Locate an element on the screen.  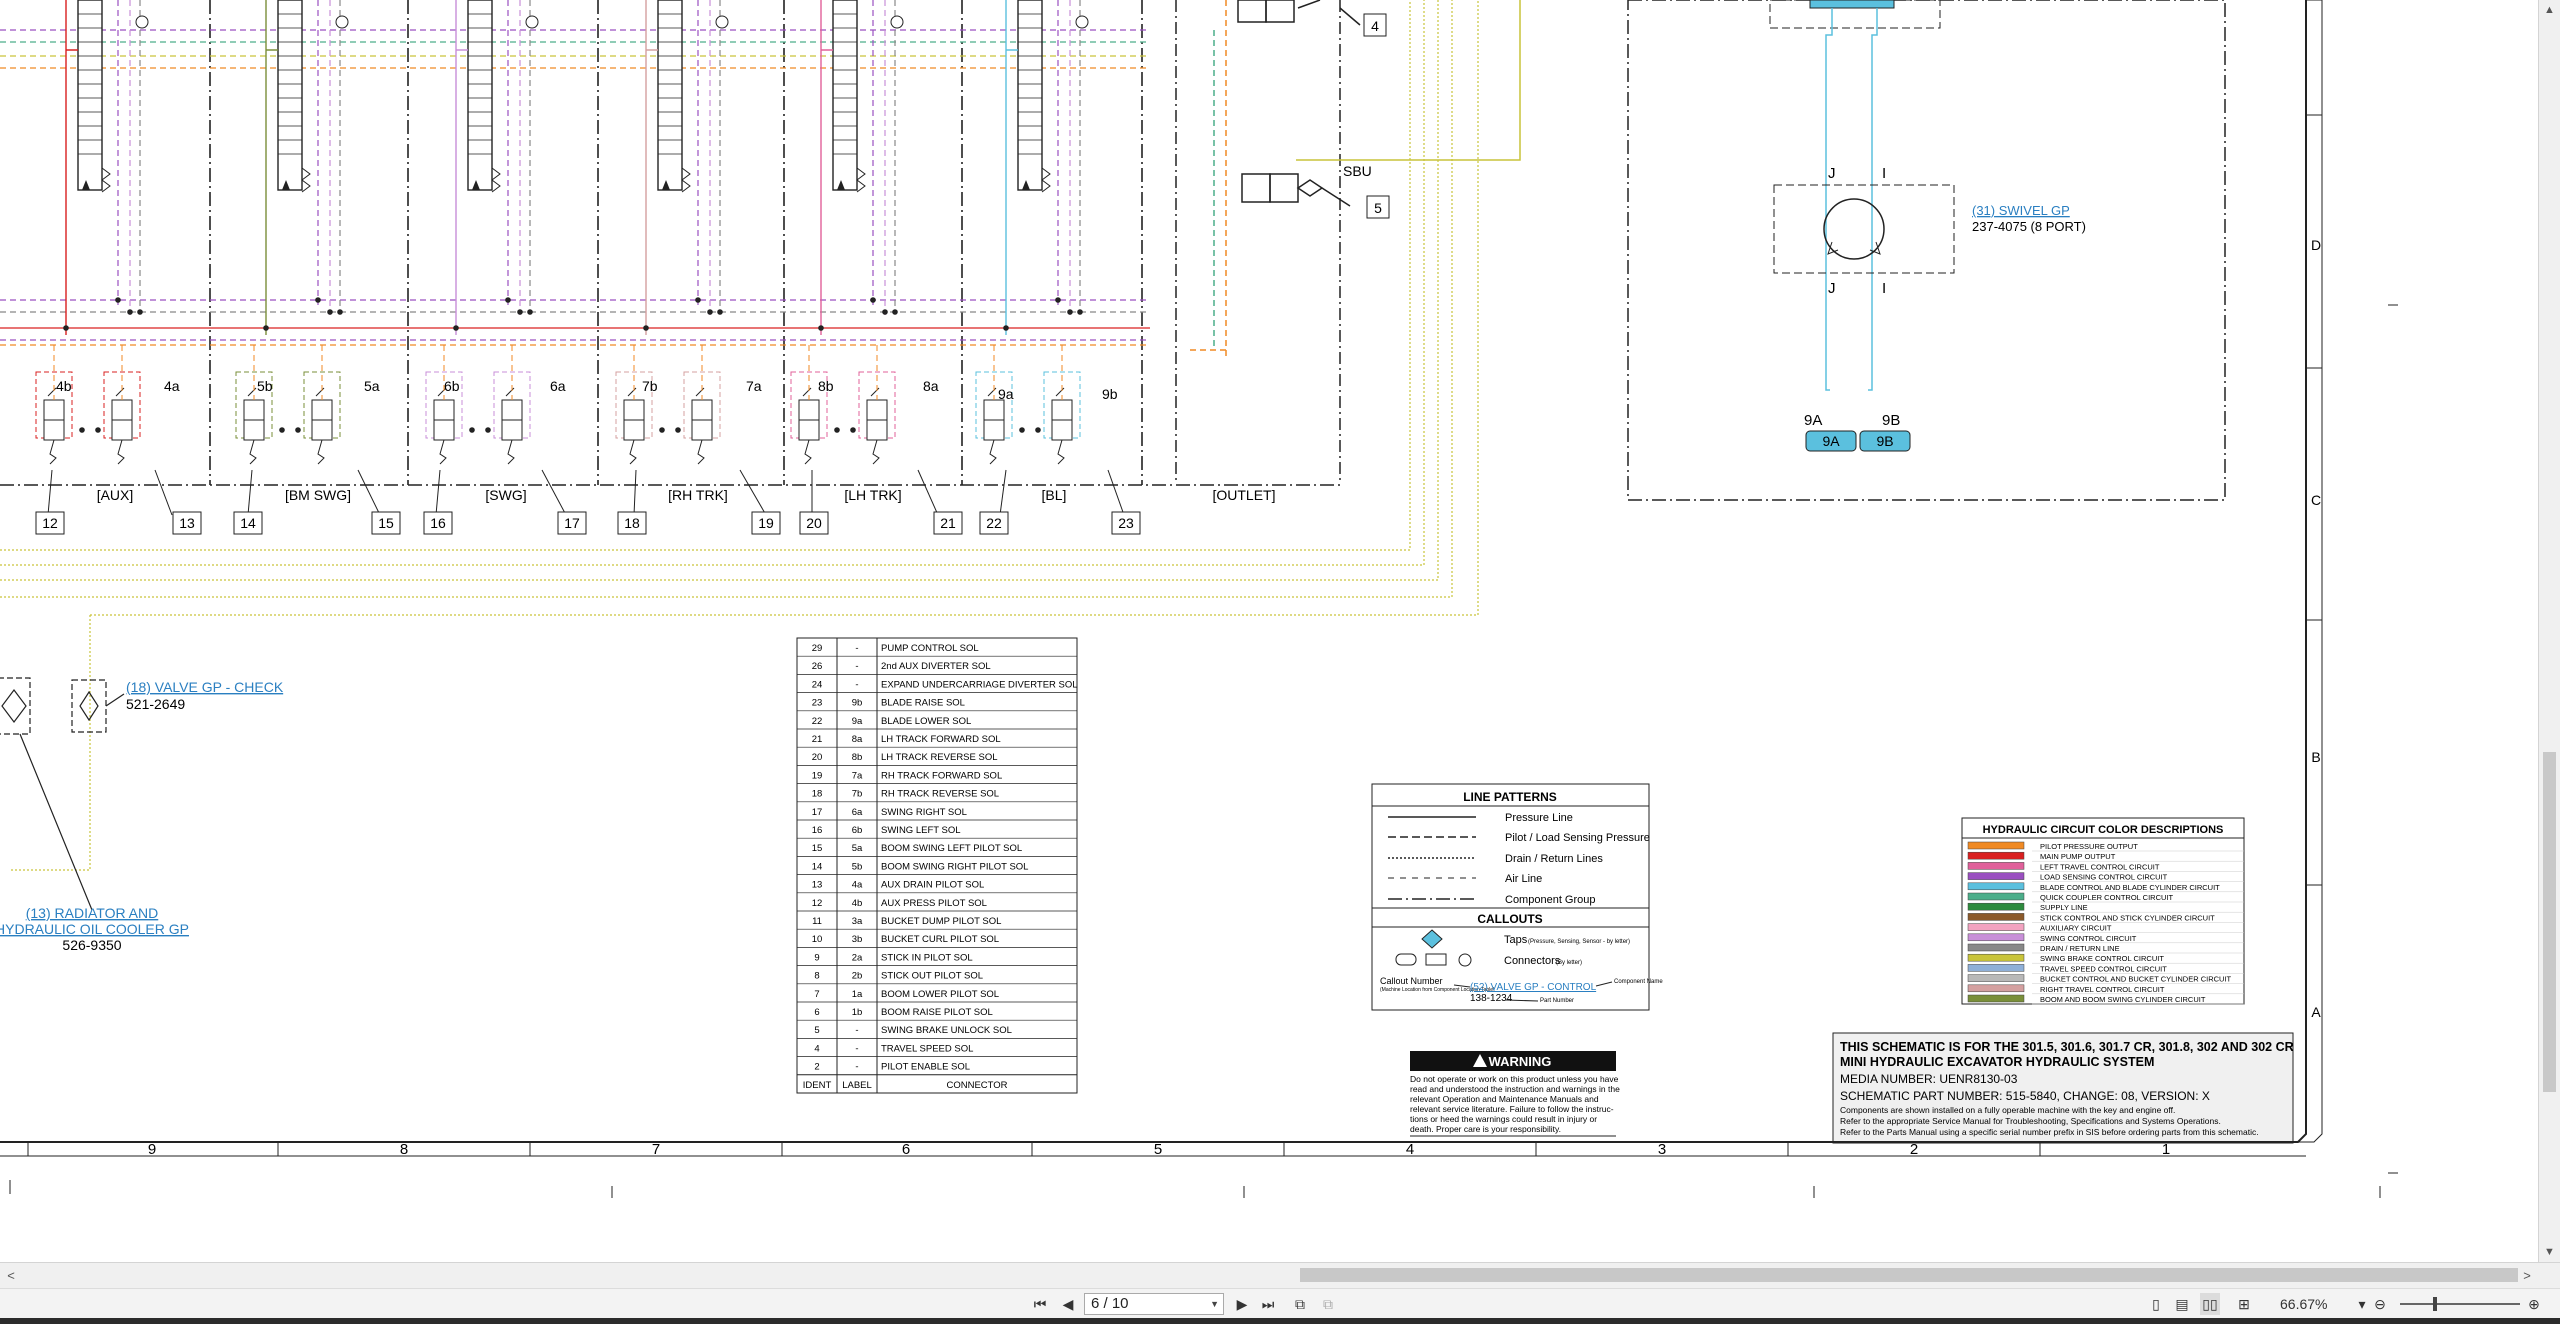
view-history-back-icon: ⧉ is located at coordinates (1300, 1304).